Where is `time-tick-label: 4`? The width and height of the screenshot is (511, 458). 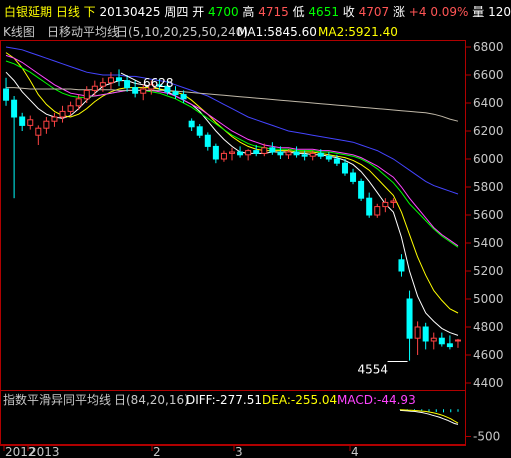 time-tick-label: 4 is located at coordinates (355, 451).